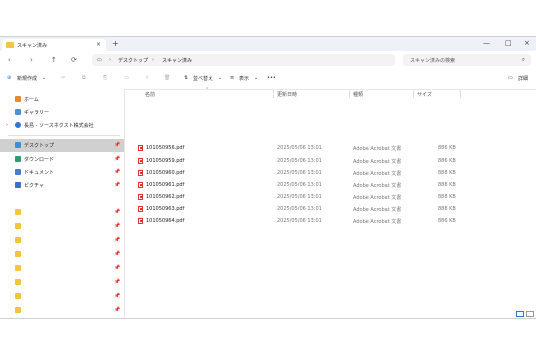 The image size is (536, 358). I want to click on copy-icon: ⧉, so click(84, 78).